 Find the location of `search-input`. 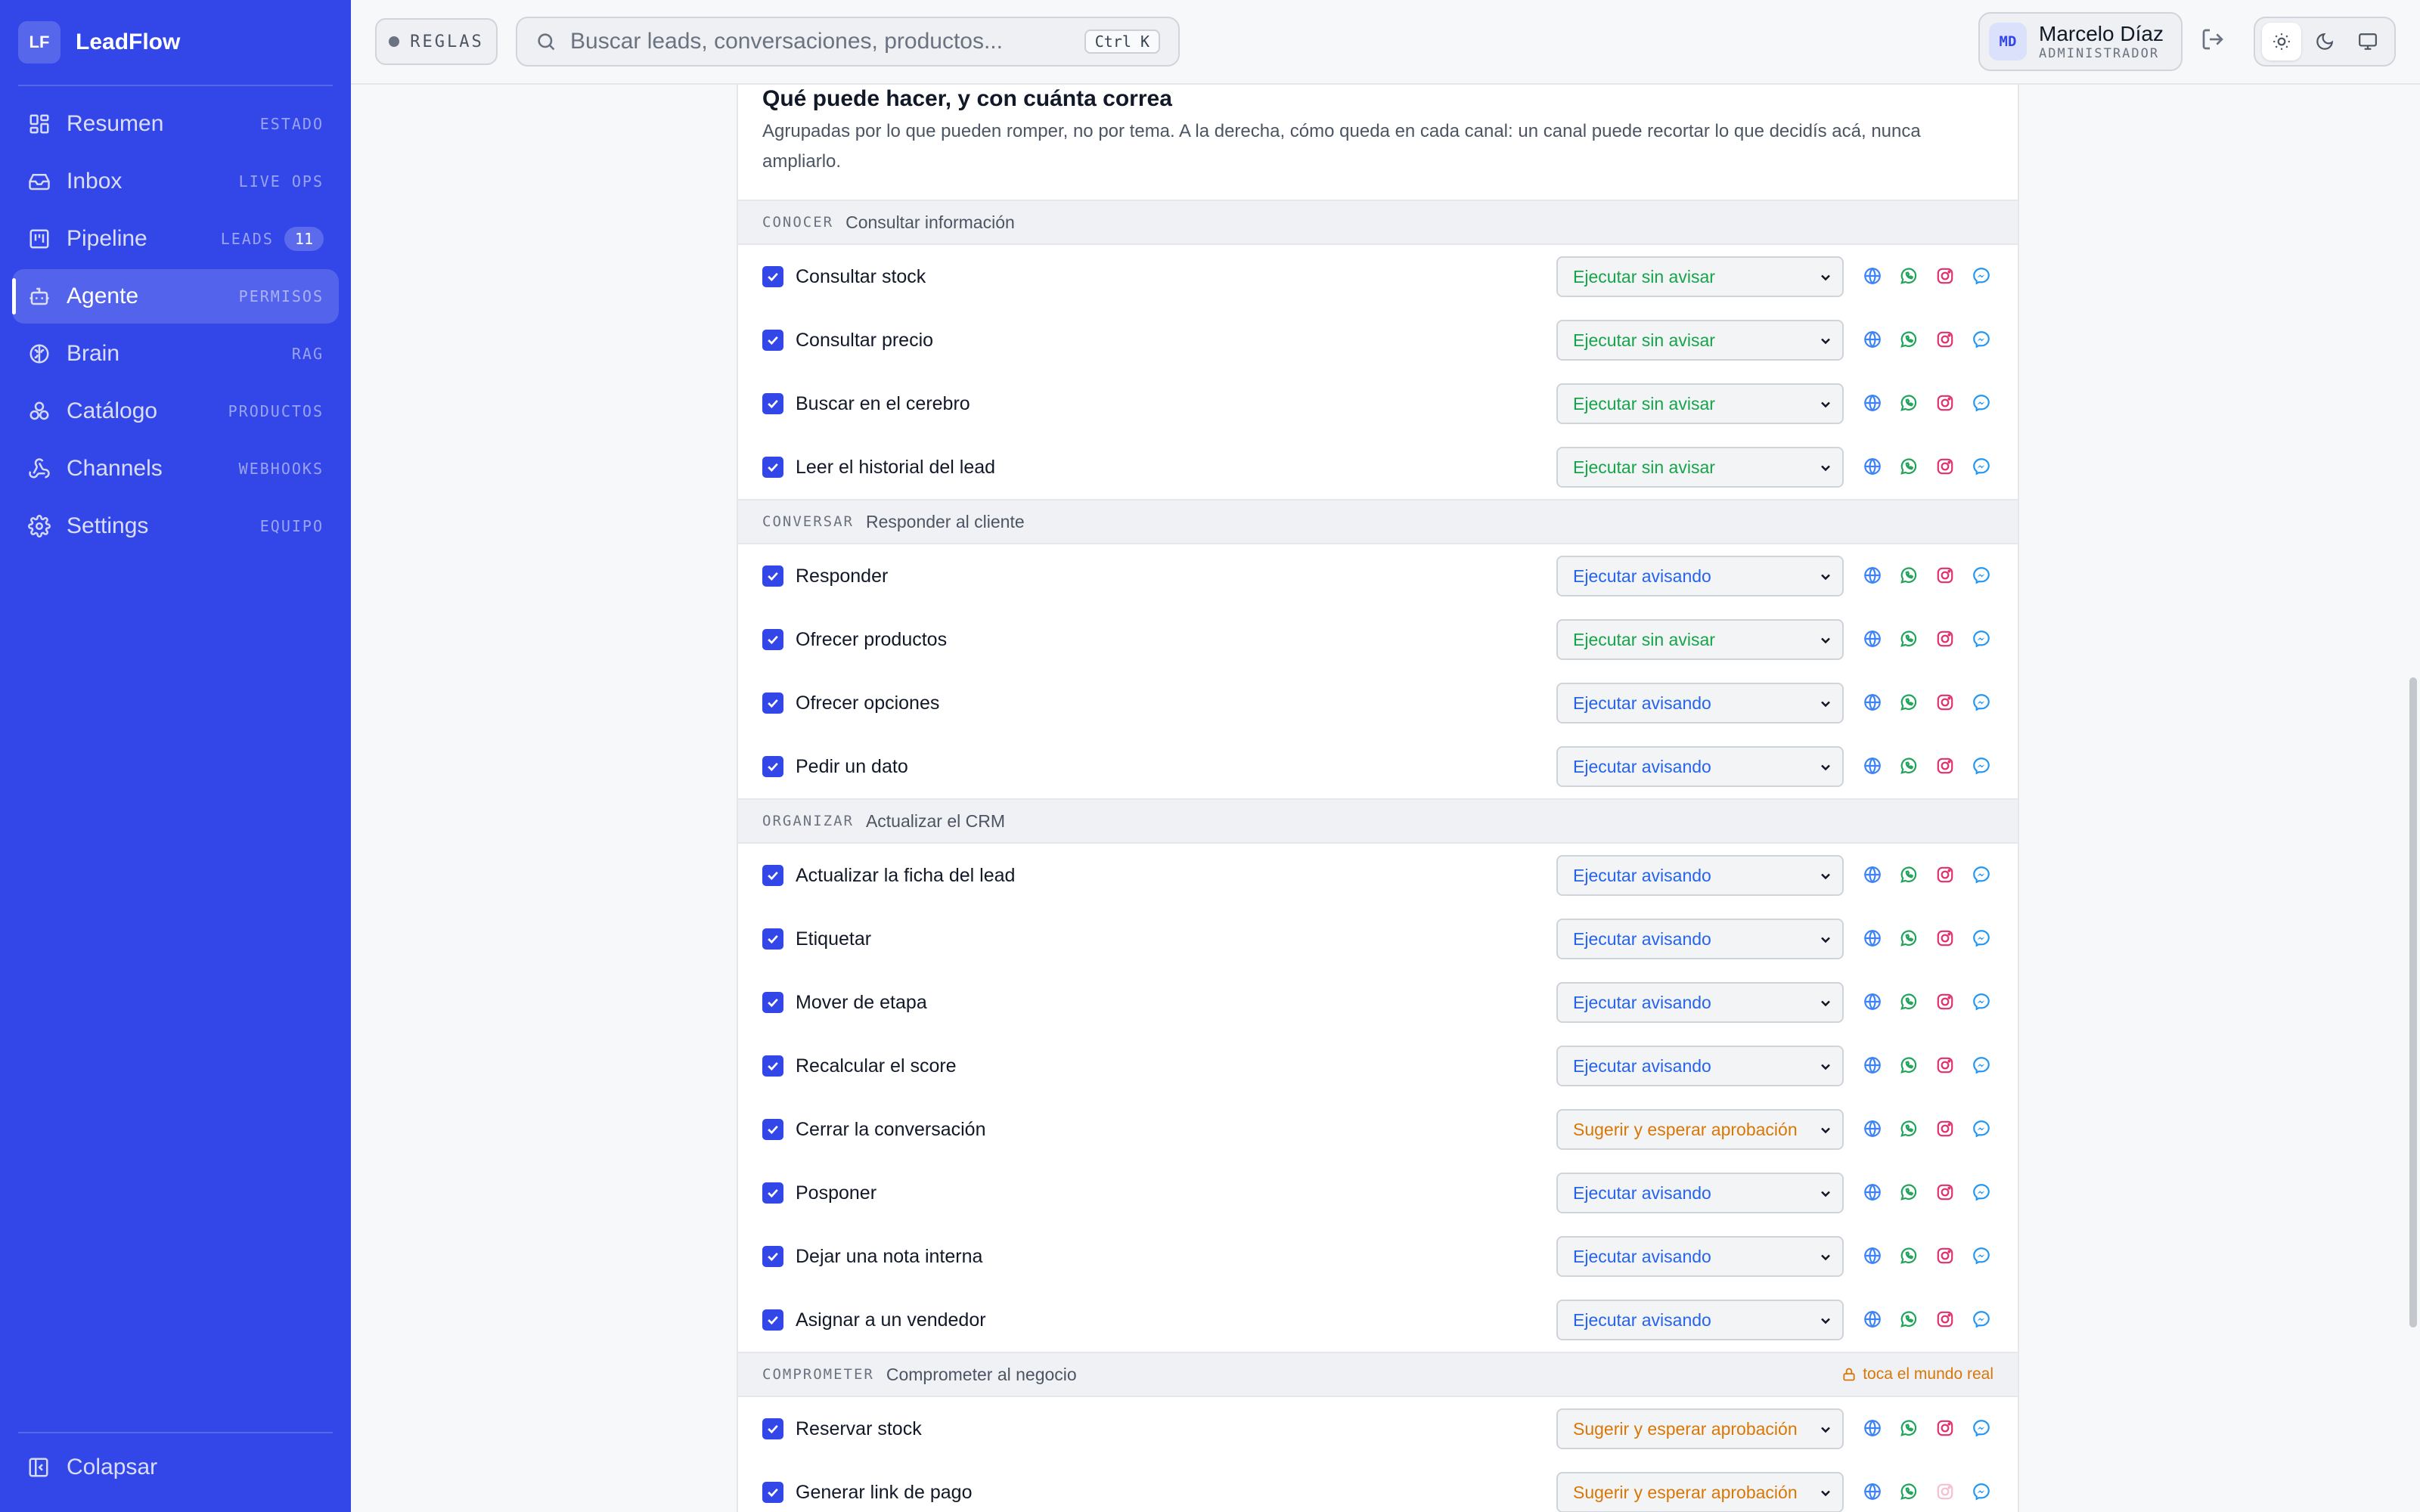

search-input is located at coordinates (827, 42).